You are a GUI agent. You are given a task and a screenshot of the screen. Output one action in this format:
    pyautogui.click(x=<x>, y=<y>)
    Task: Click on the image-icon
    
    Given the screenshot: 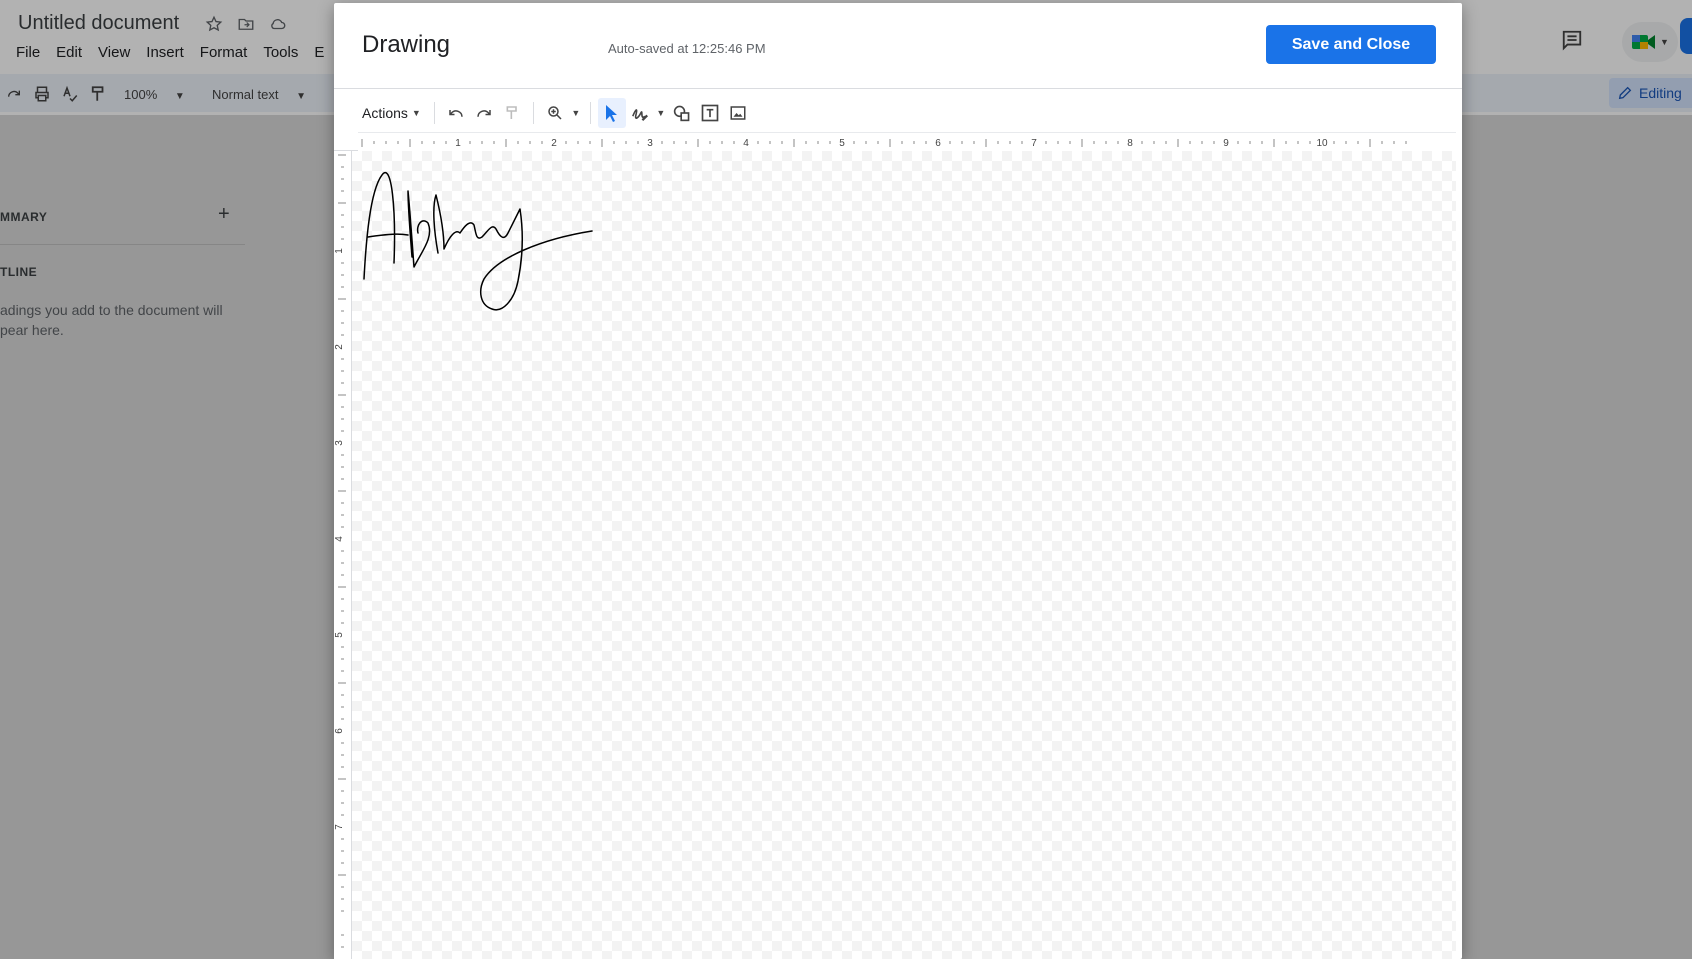 What is the action you would take?
    pyautogui.click(x=738, y=113)
    